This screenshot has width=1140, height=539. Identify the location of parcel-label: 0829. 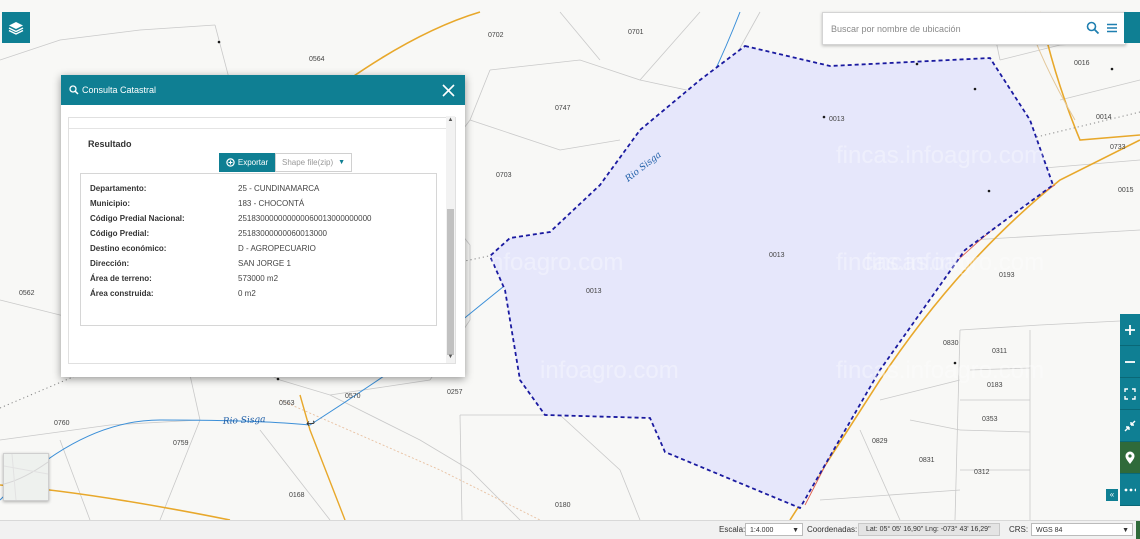
(880, 441).